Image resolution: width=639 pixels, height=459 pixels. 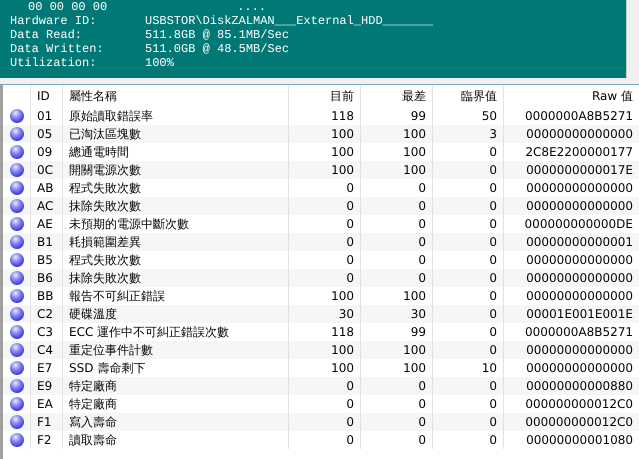 I want to click on field-value: 511.0GB @ 48.5MB/Sec, so click(x=217, y=49).